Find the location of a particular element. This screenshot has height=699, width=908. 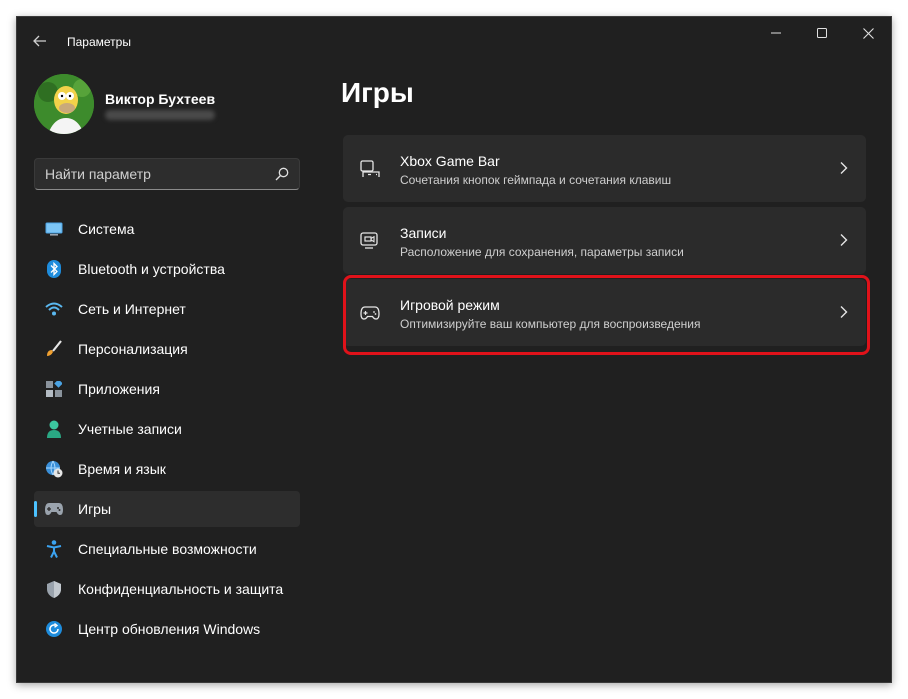

sidebar-item-accessibility: Специальные возможности is located at coordinates (167, 549).